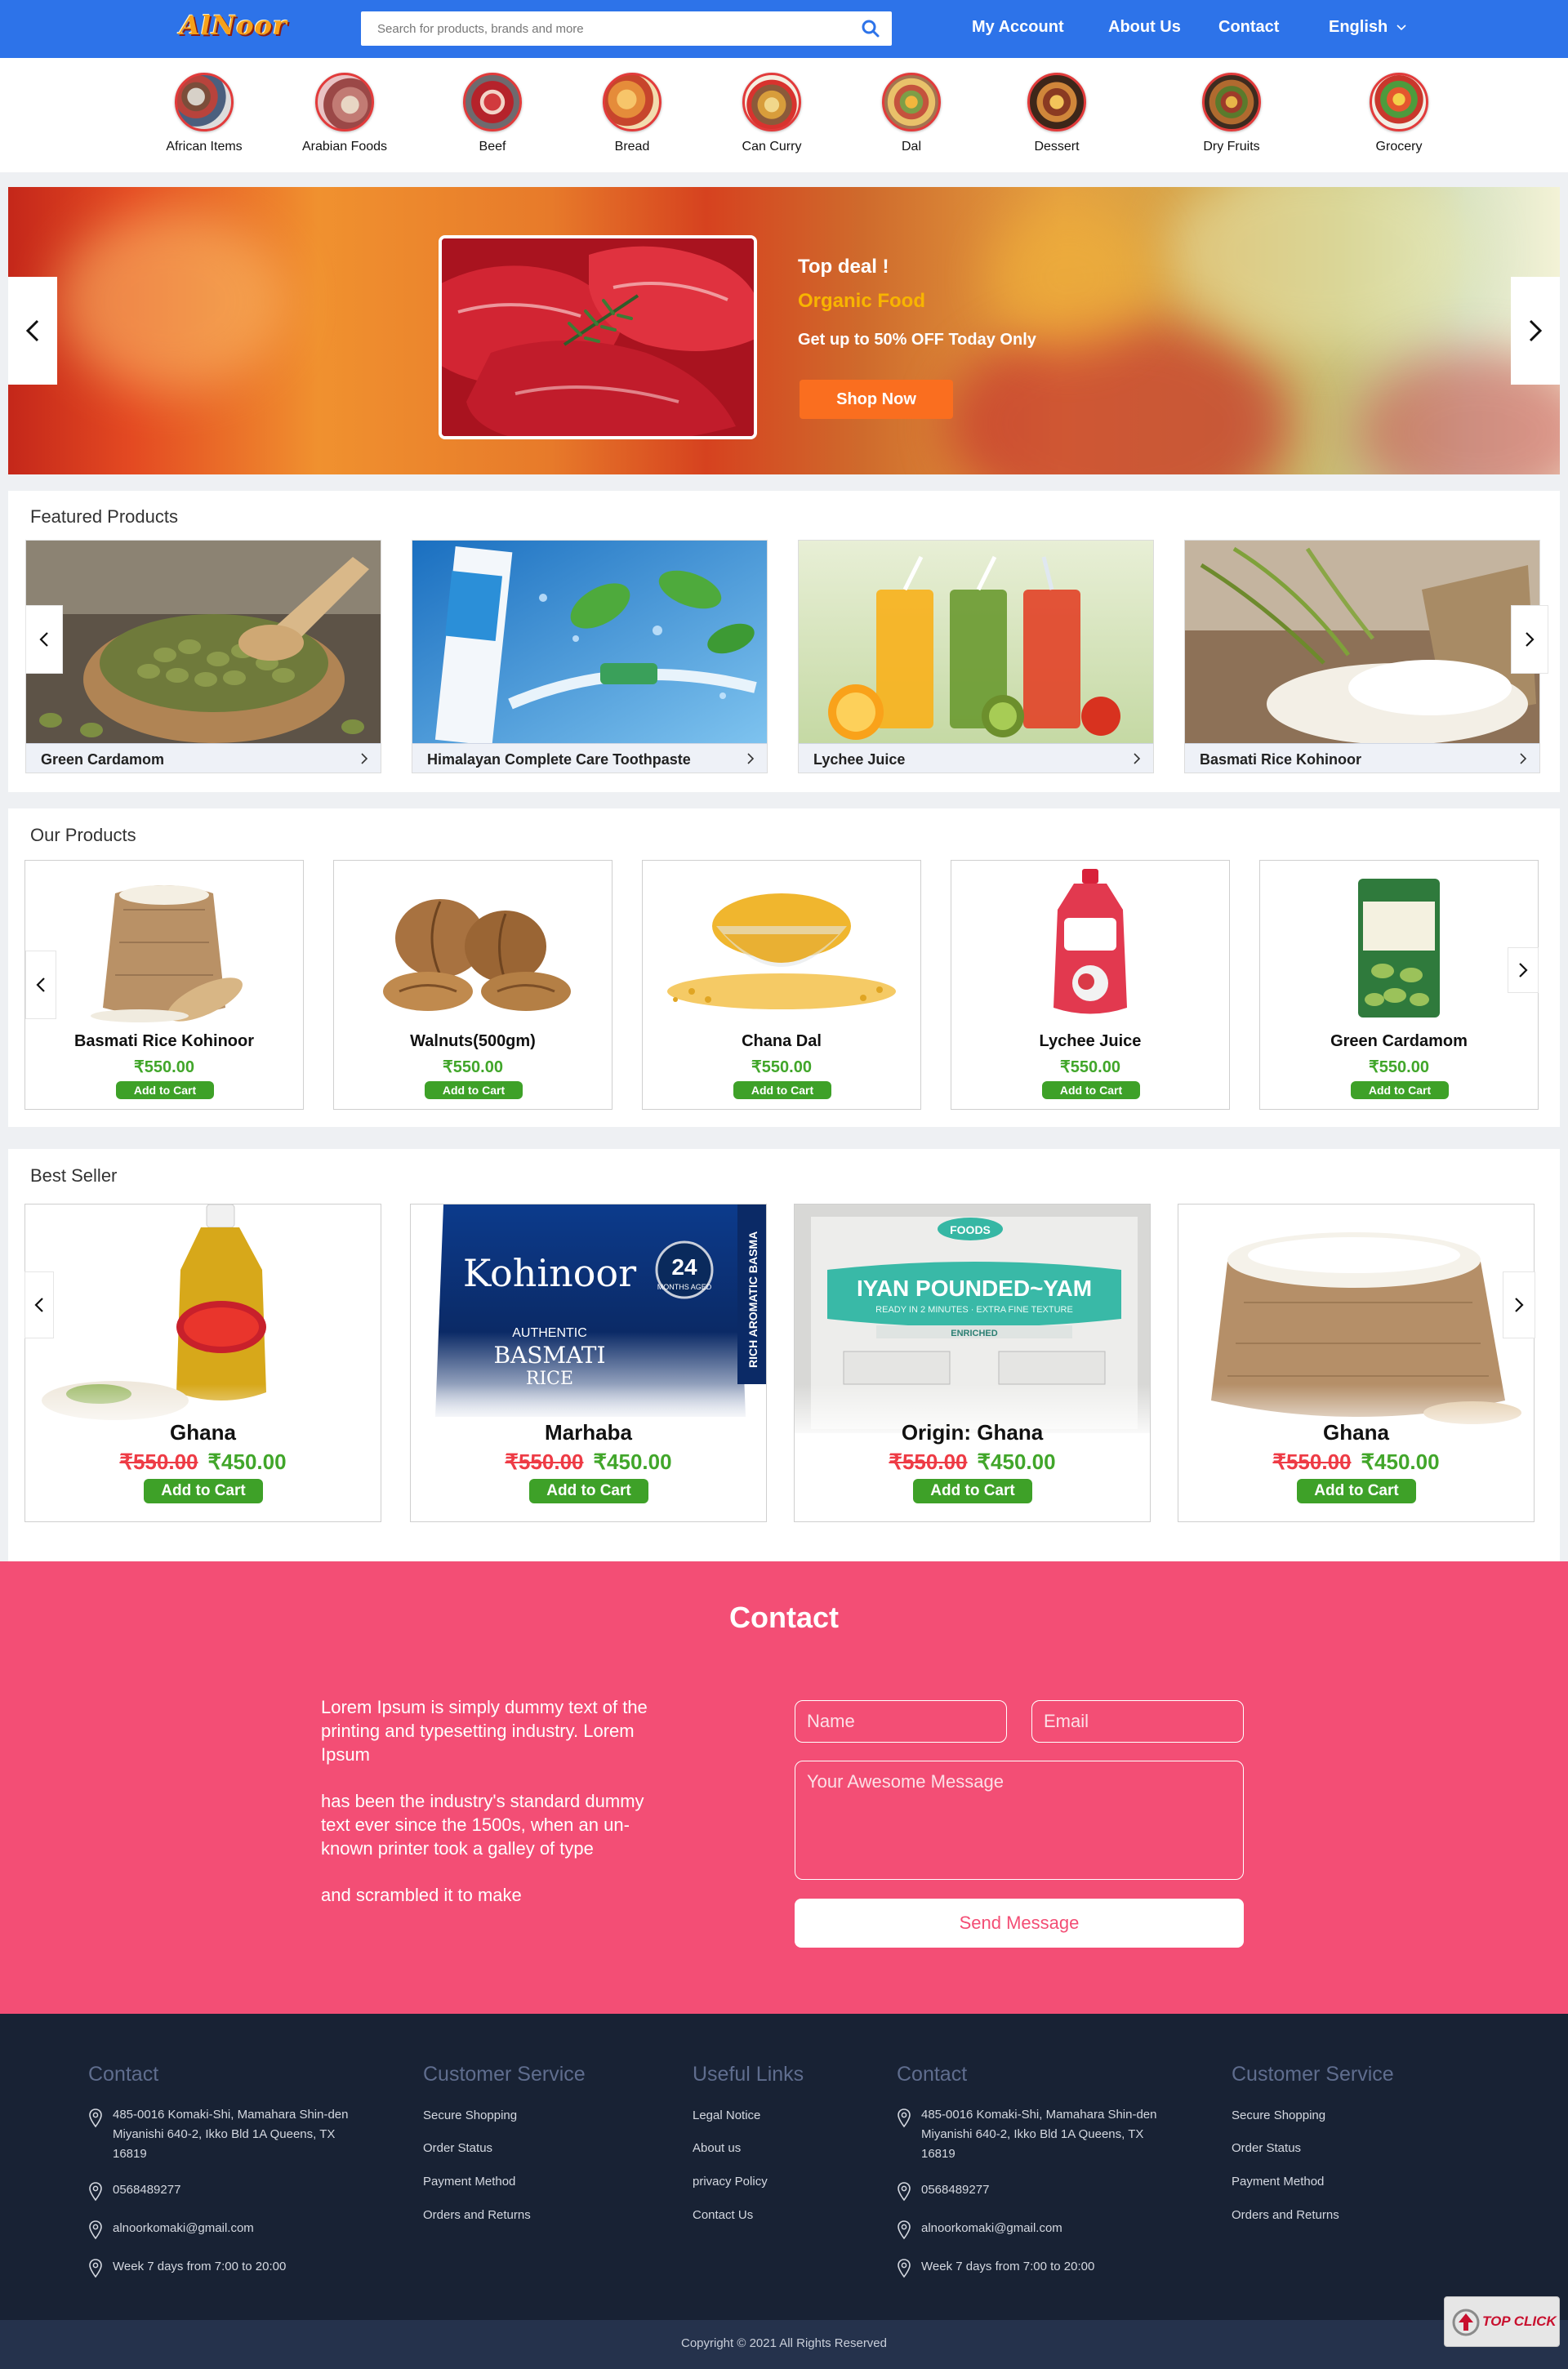  Describe the element at coordinates (870, 29) in the screenshot. I see `search-icon` at that location.